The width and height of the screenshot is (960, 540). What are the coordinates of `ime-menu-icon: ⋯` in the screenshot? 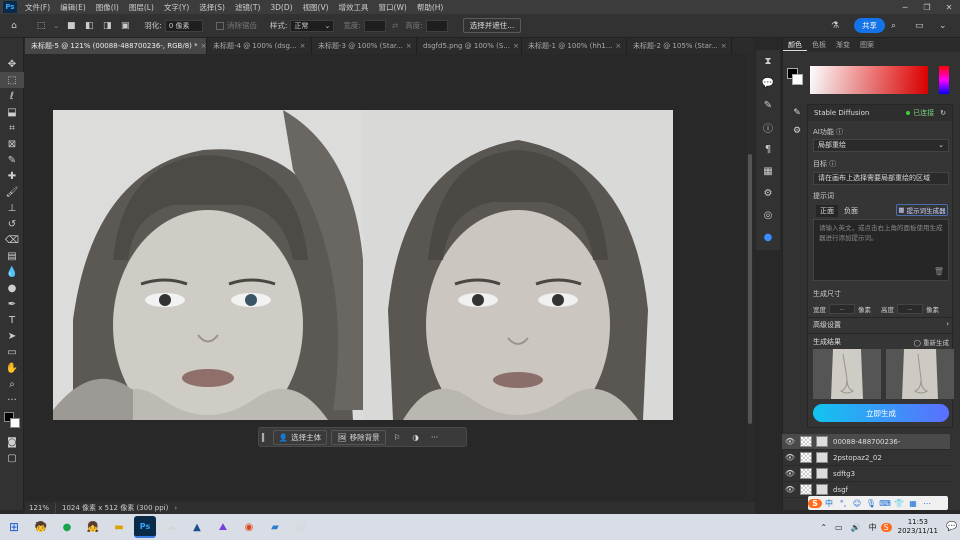 It's located at (927, 503).